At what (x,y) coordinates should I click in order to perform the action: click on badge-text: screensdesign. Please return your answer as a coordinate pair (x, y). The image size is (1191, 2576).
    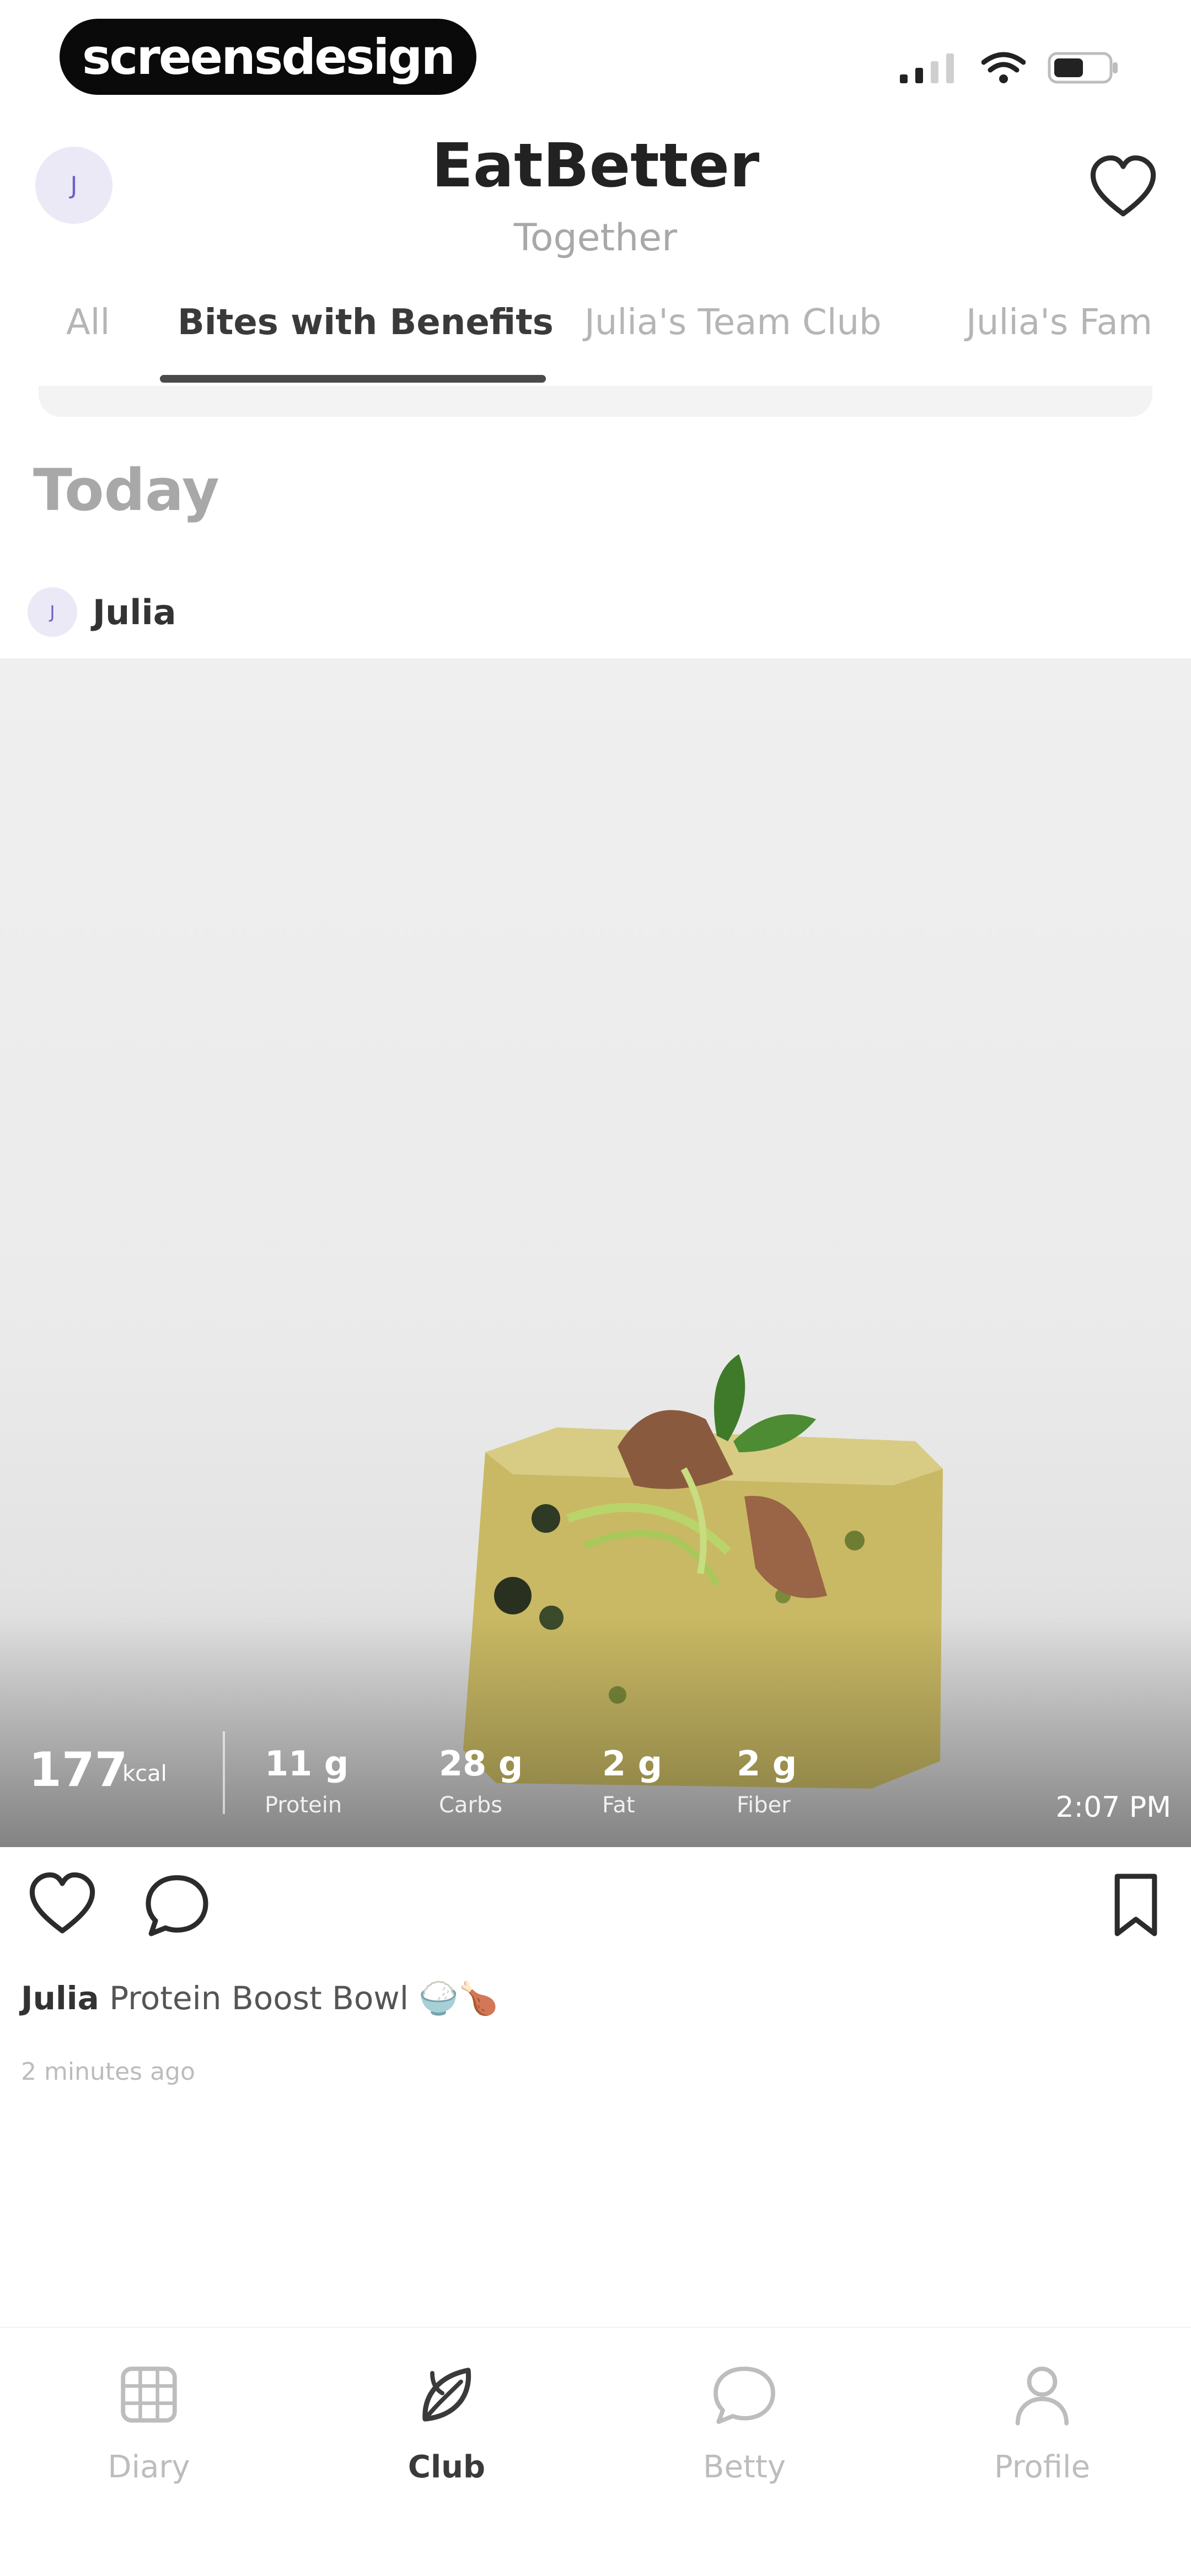
    Looking at the image, I should click on (268, 56).